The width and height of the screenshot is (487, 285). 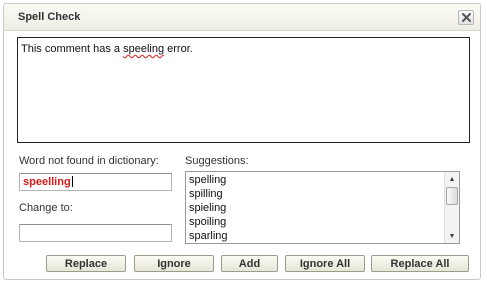 I want to click on add-button: Add, so click(x=249, y=263).